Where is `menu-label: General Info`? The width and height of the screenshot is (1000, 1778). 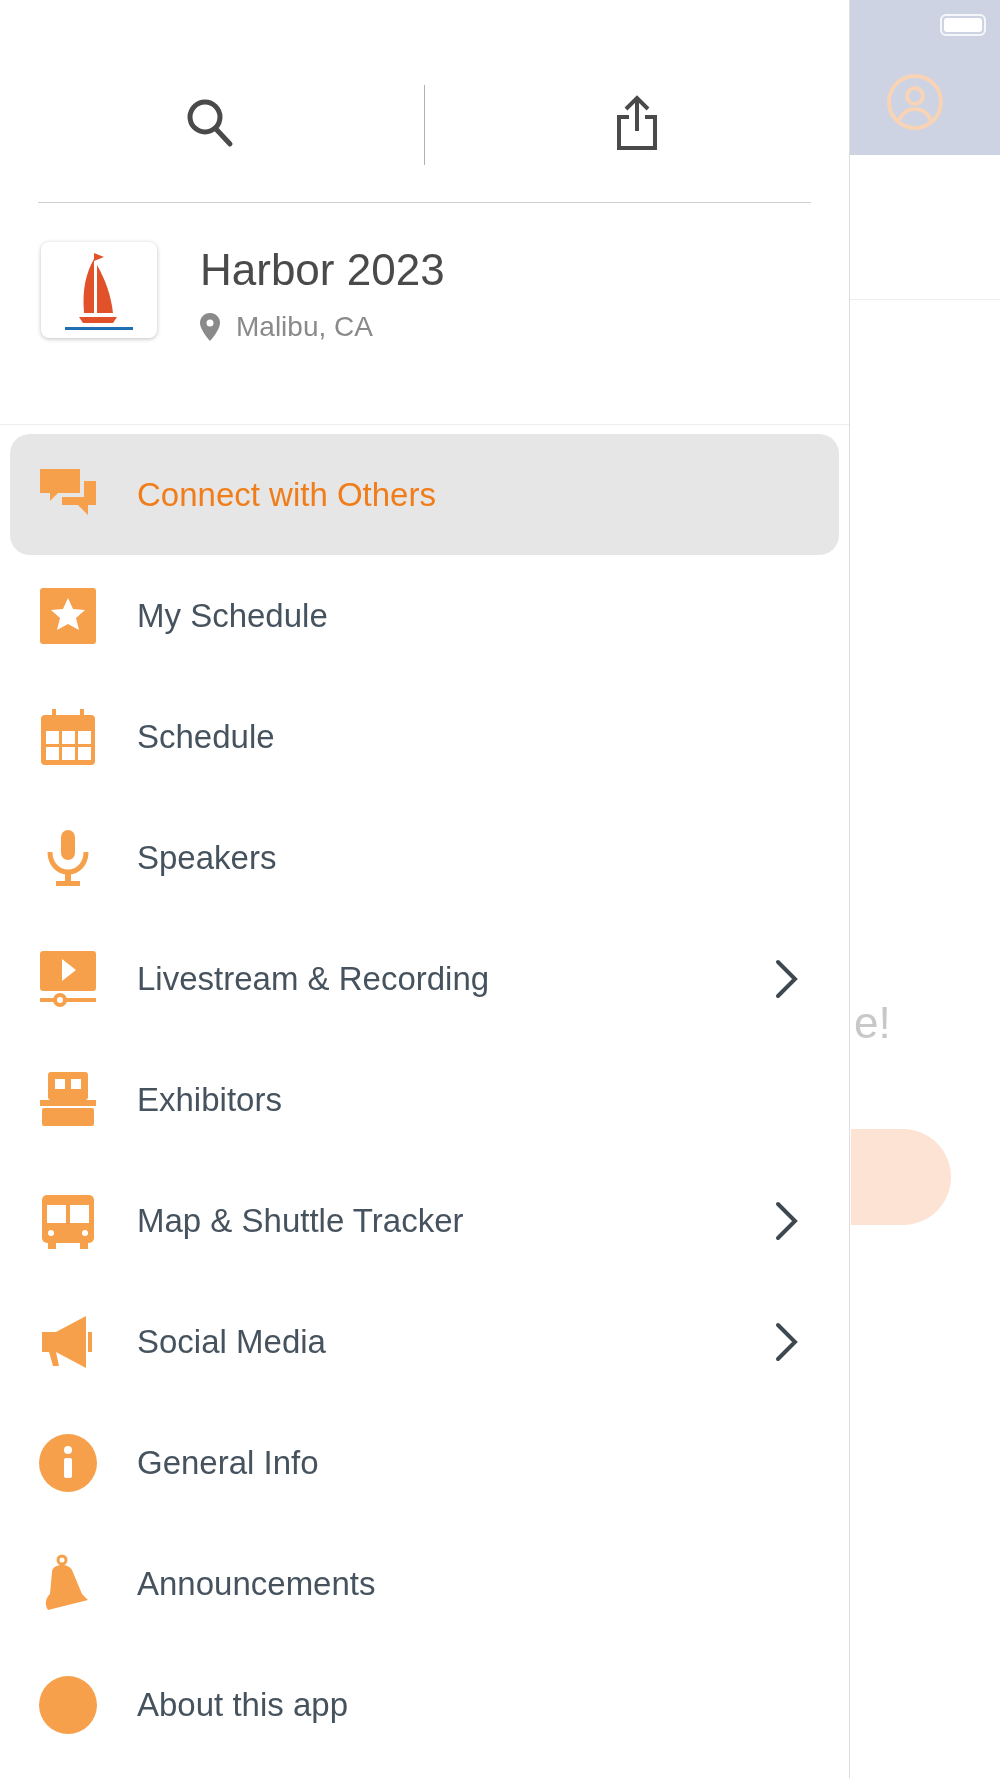 menu-label: General Info is located at coordinates (228, 1462).